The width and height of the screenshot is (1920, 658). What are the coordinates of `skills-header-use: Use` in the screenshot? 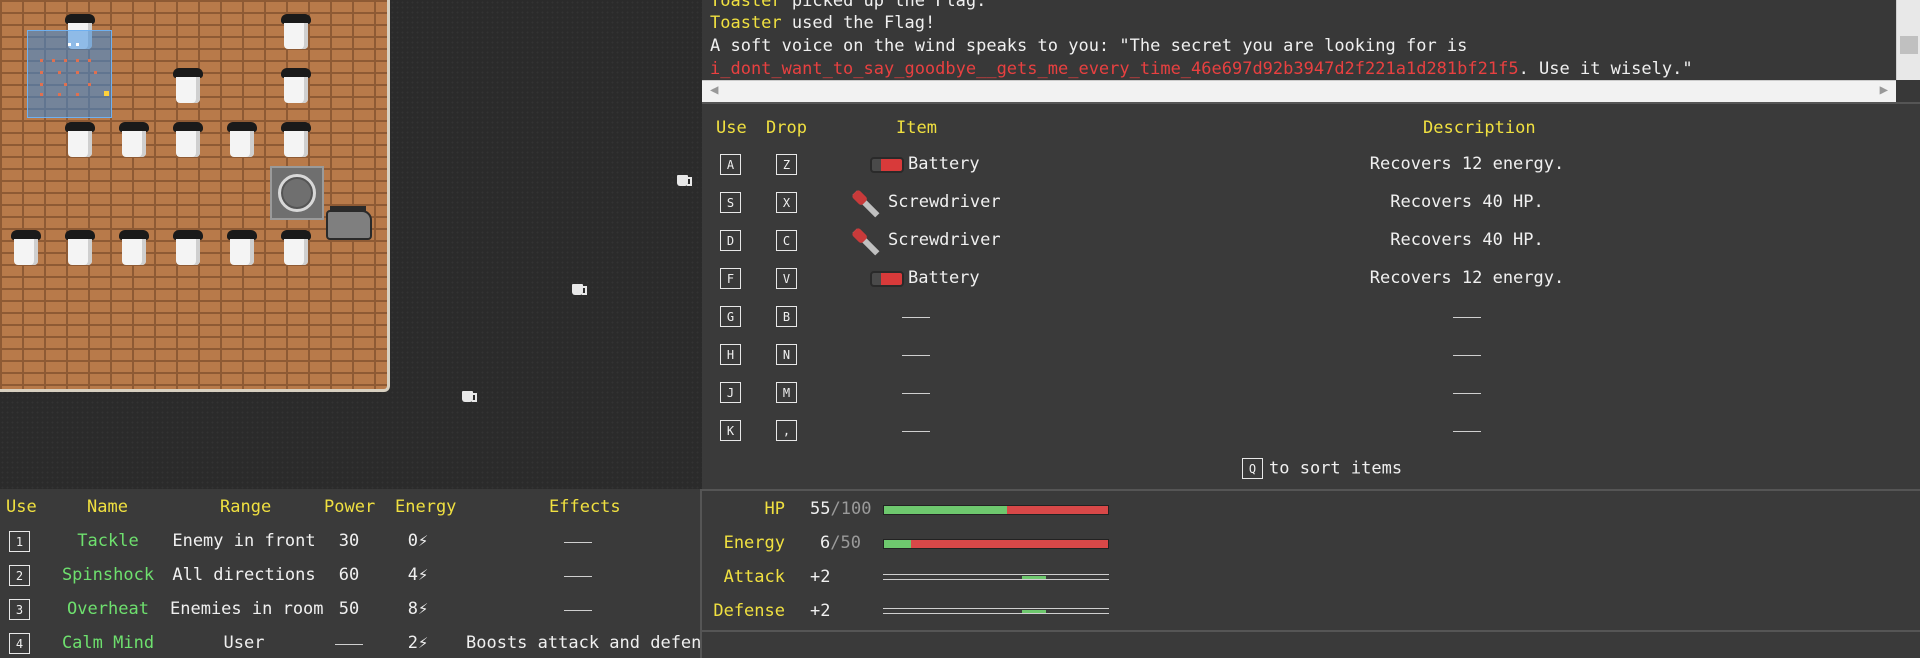 It's located at (21, 507).